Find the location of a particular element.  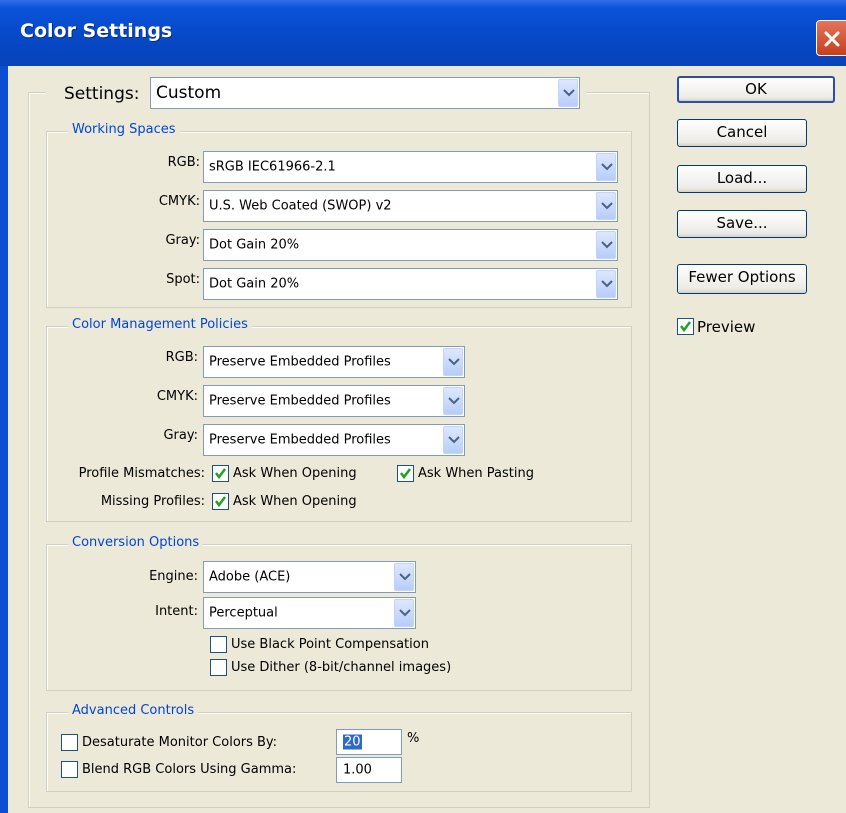

close-button is located at coordinates (831, 38).